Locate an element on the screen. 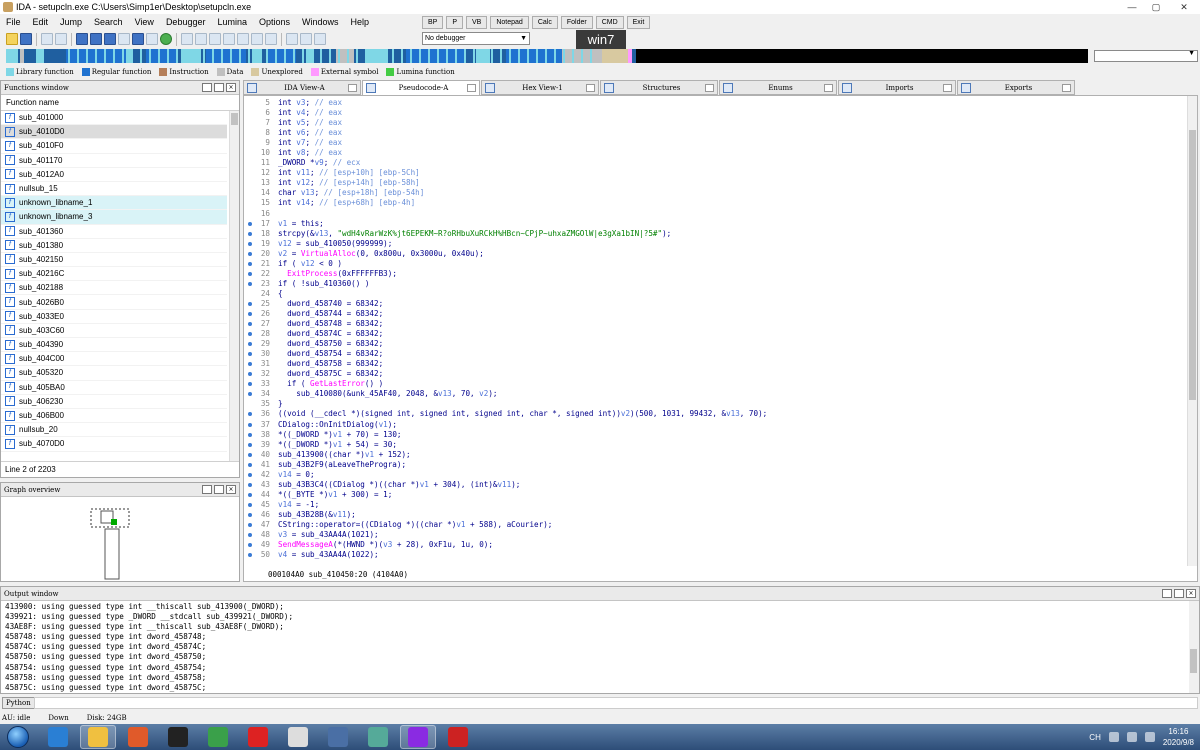 This screenshot has height=750, width=1200. taskbar-ida-button is located at coordinates (418, 737).